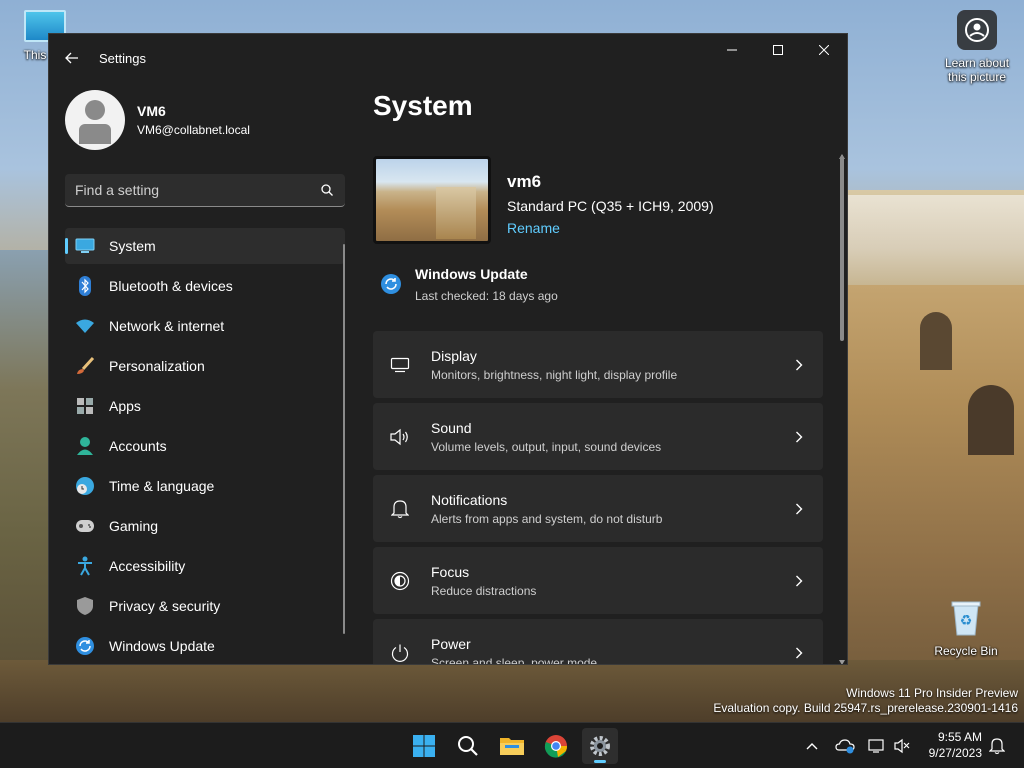 This screenshot has width=1024, height=768. I want to click on shield-icon, so click(85, 606).